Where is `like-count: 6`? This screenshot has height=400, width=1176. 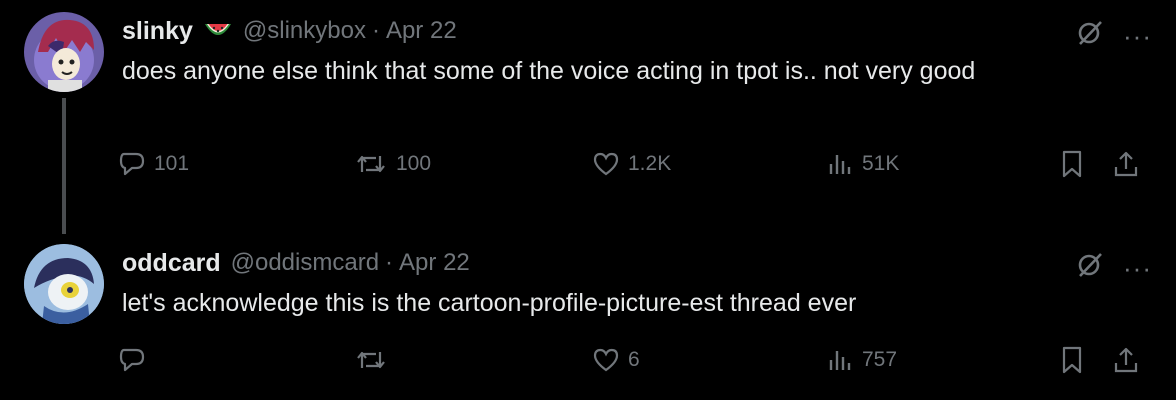
like-count: 6 is located at coordinates (634, 359).